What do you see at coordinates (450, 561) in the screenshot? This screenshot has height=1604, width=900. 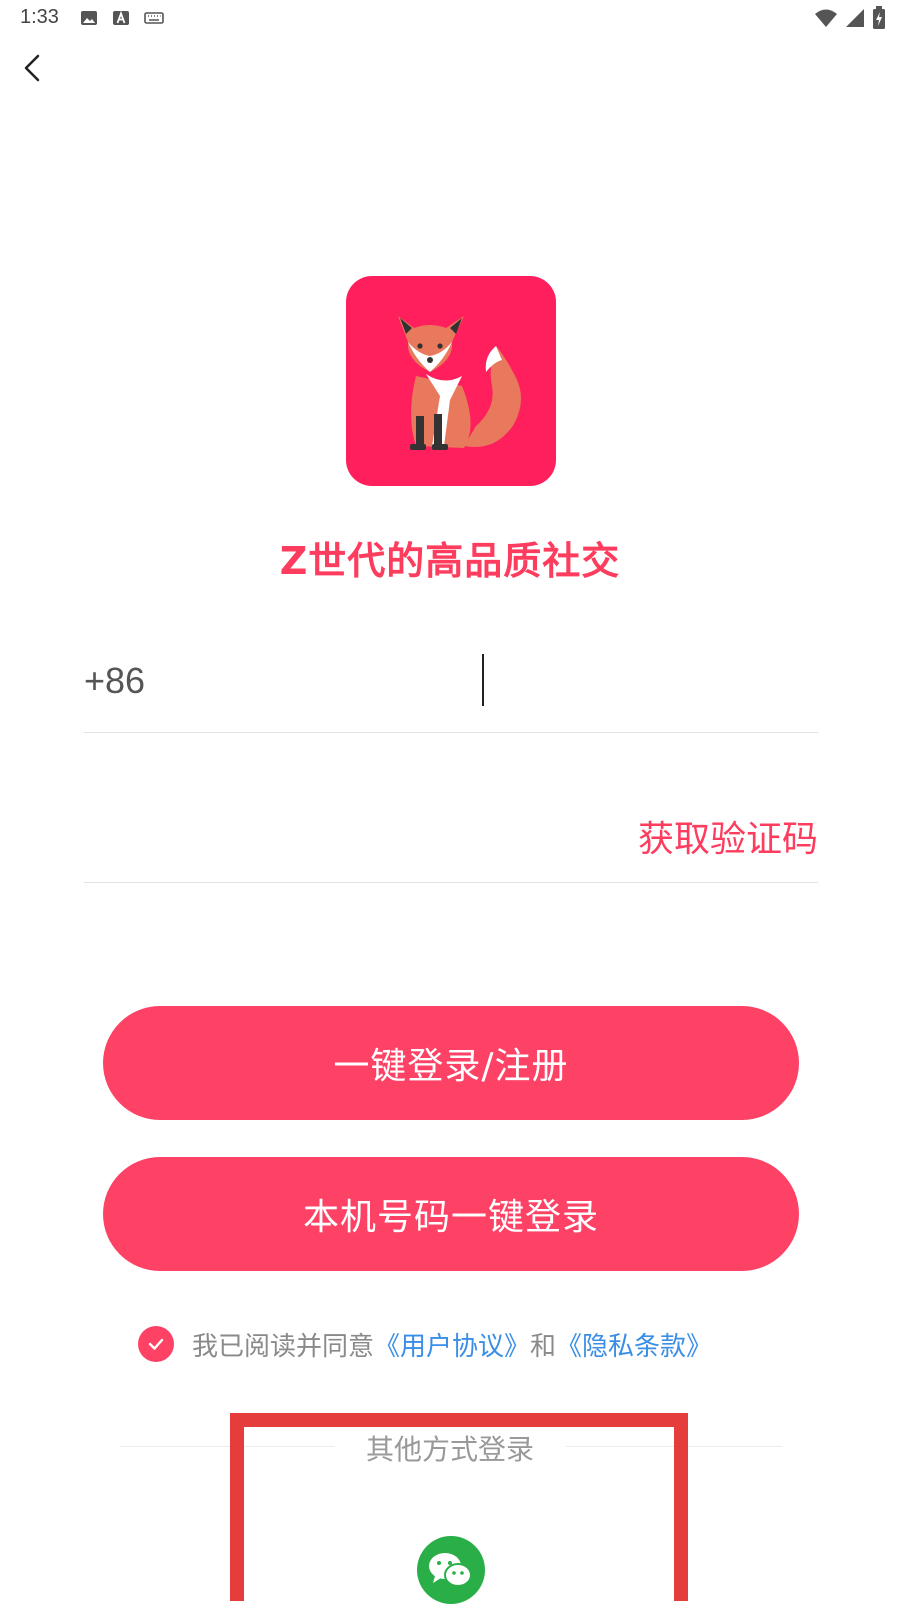 I see `slogan: Z世代的高品质社交` at bounding box center [450, 561].